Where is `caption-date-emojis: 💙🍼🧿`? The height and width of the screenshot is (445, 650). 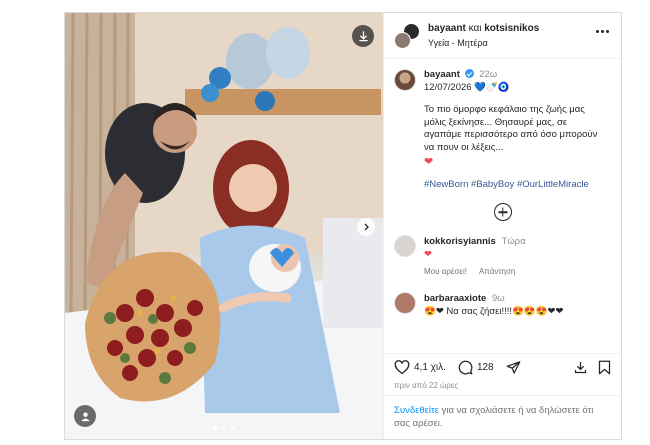 caption-date-emojis: 💙🍼🧿 is located at coordinates (492, 87).